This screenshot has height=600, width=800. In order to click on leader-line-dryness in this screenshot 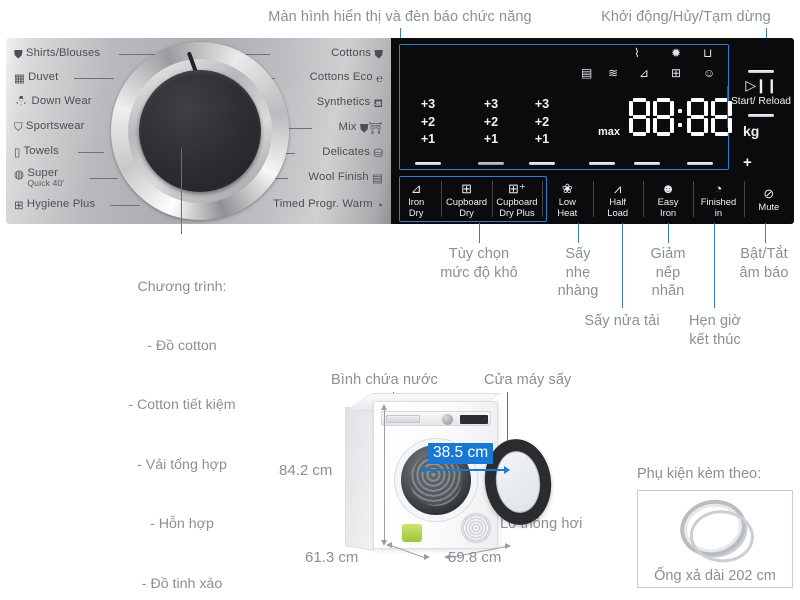, I will do `click(479, 233)`.